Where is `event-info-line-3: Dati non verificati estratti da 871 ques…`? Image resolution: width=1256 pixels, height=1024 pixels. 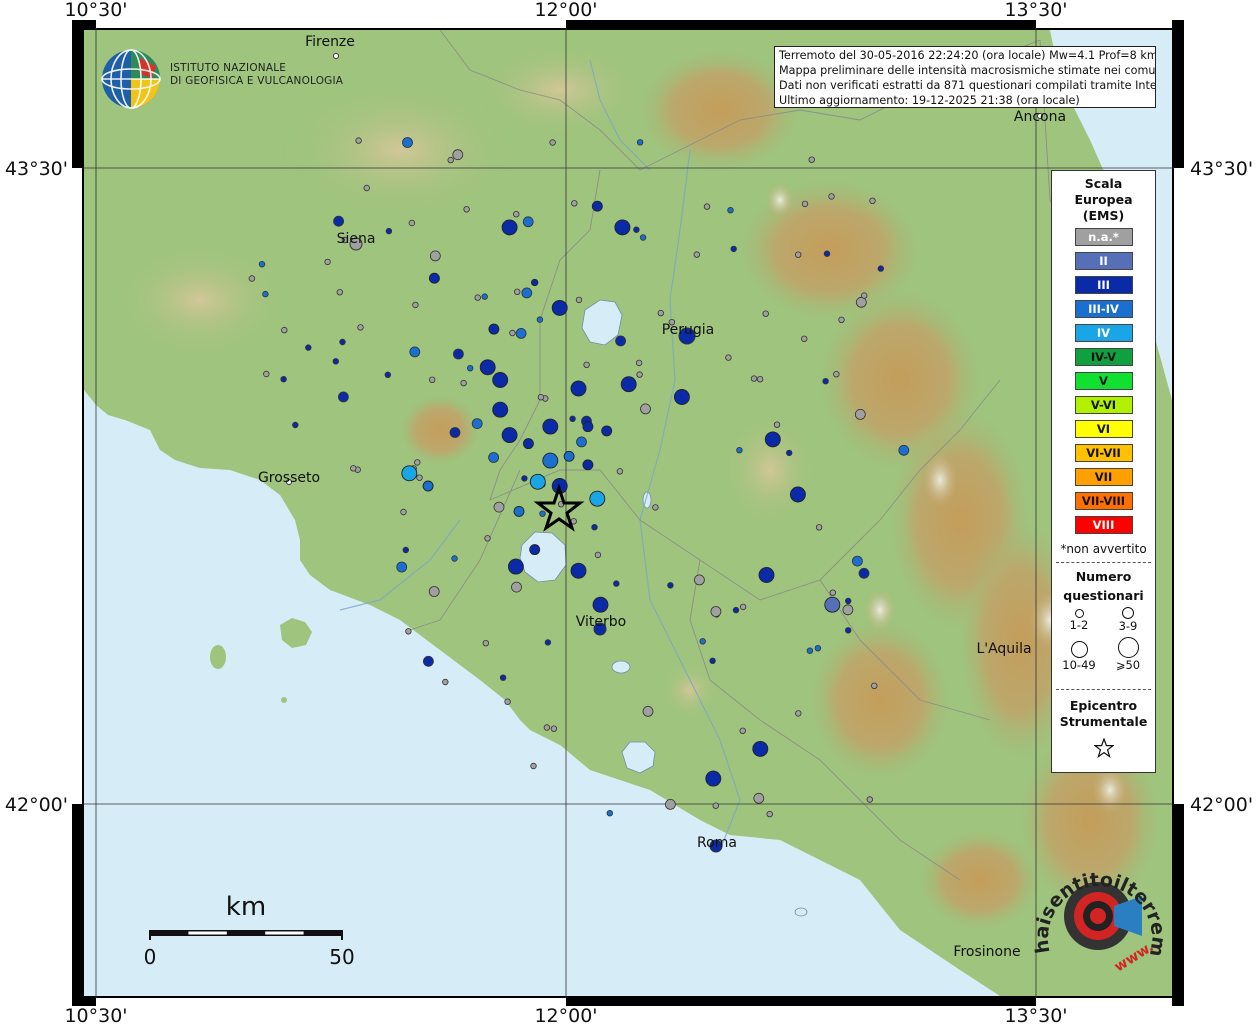
event-info-line-3: Dati non verificati estratti da 871 ques… is located at coordinates (967, 85).